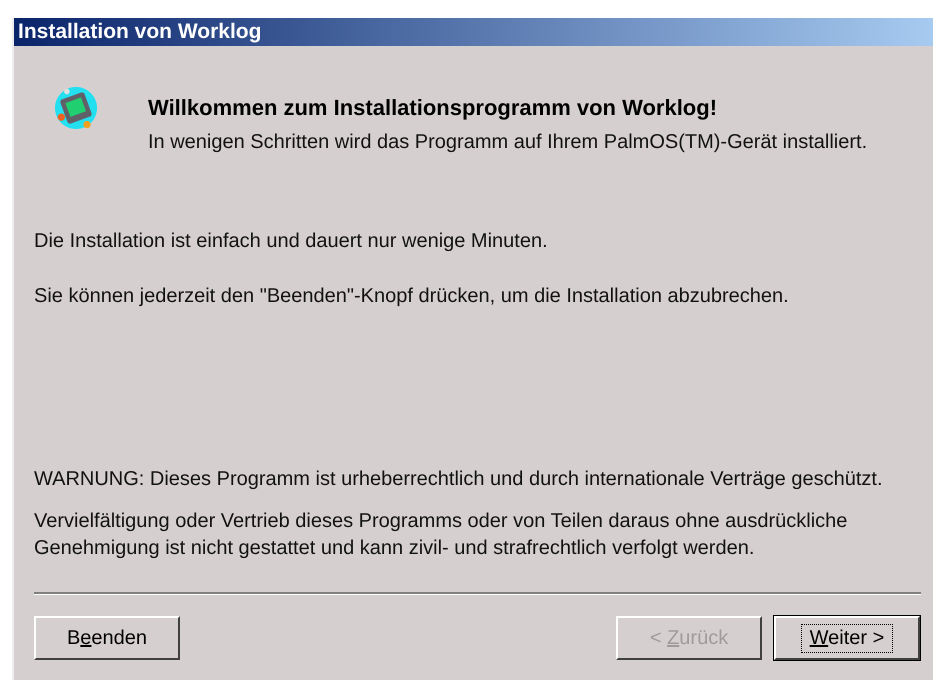  Describe the element at coordinates (107, 638) in the screenshot. I see `wizard-button: Beenden` at that location.